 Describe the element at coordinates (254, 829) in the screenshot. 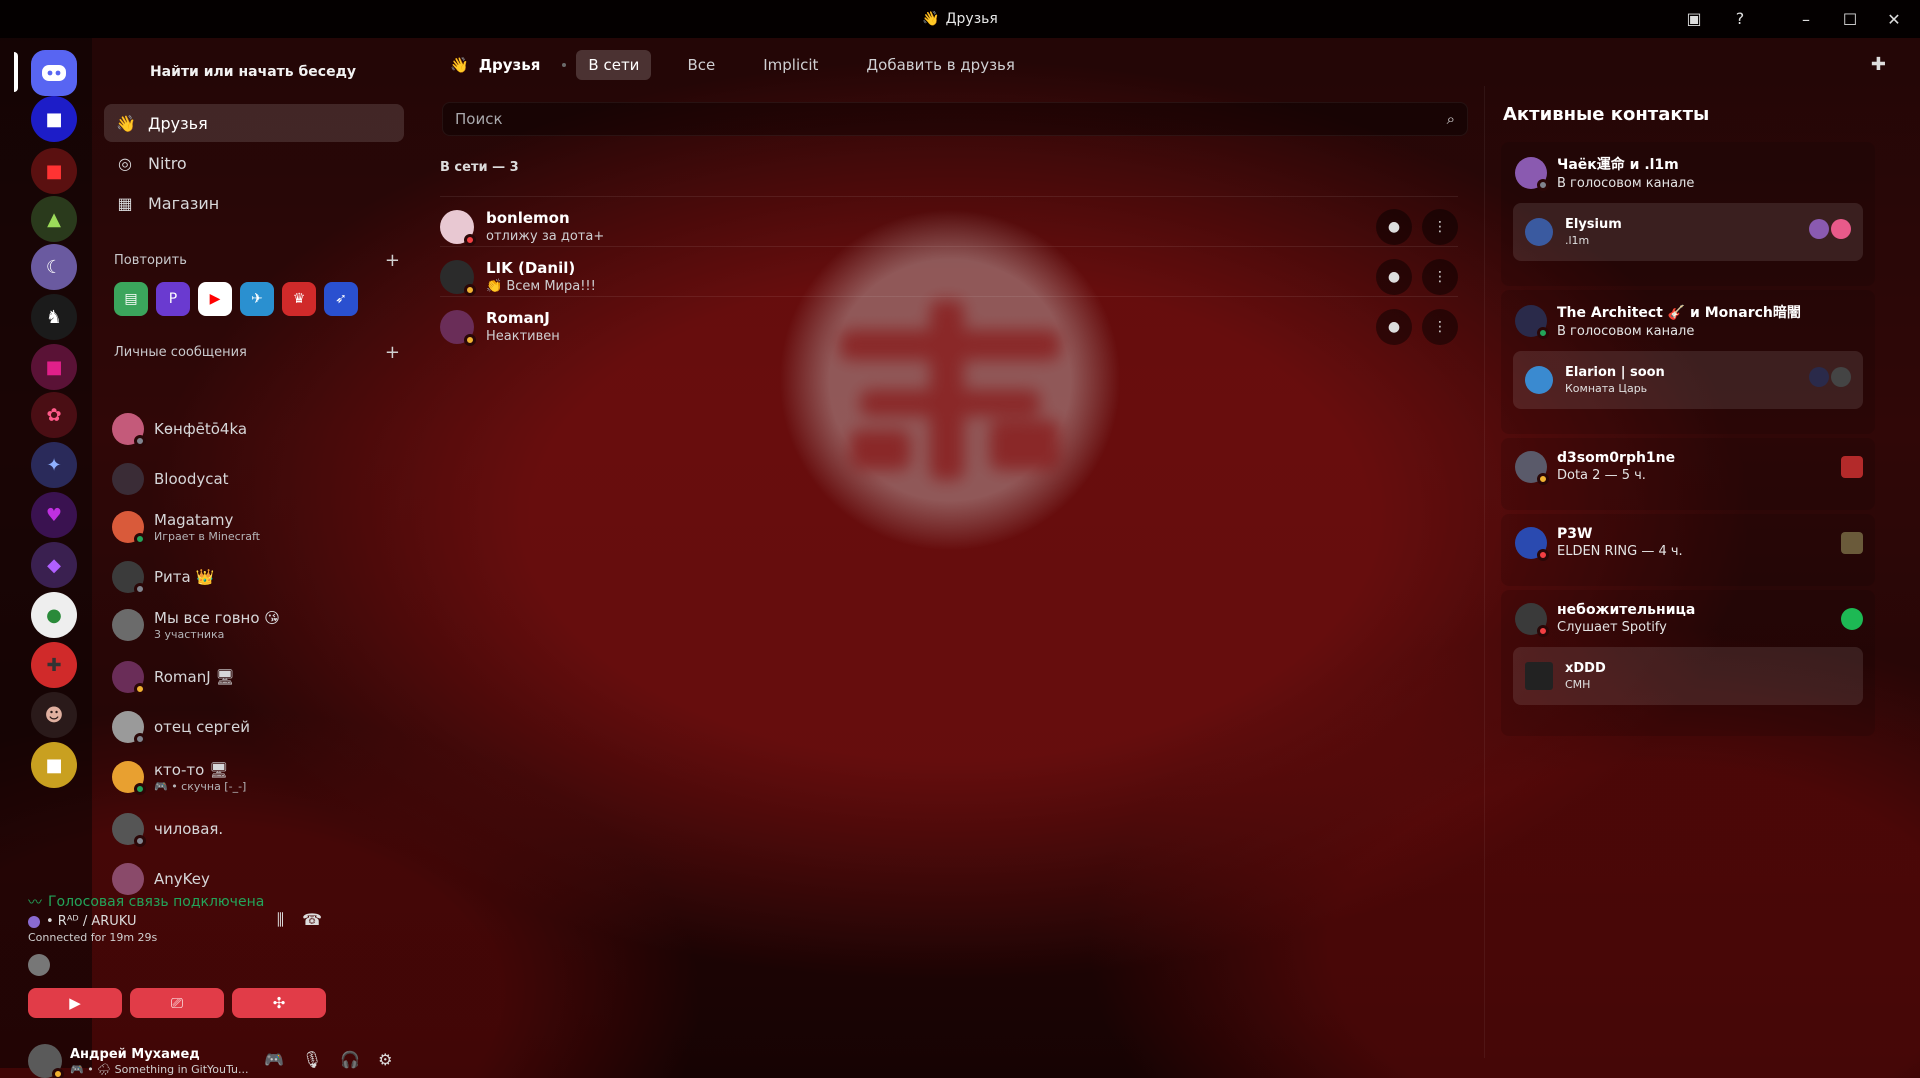

I see `dm-item: чиловая.` at that location.